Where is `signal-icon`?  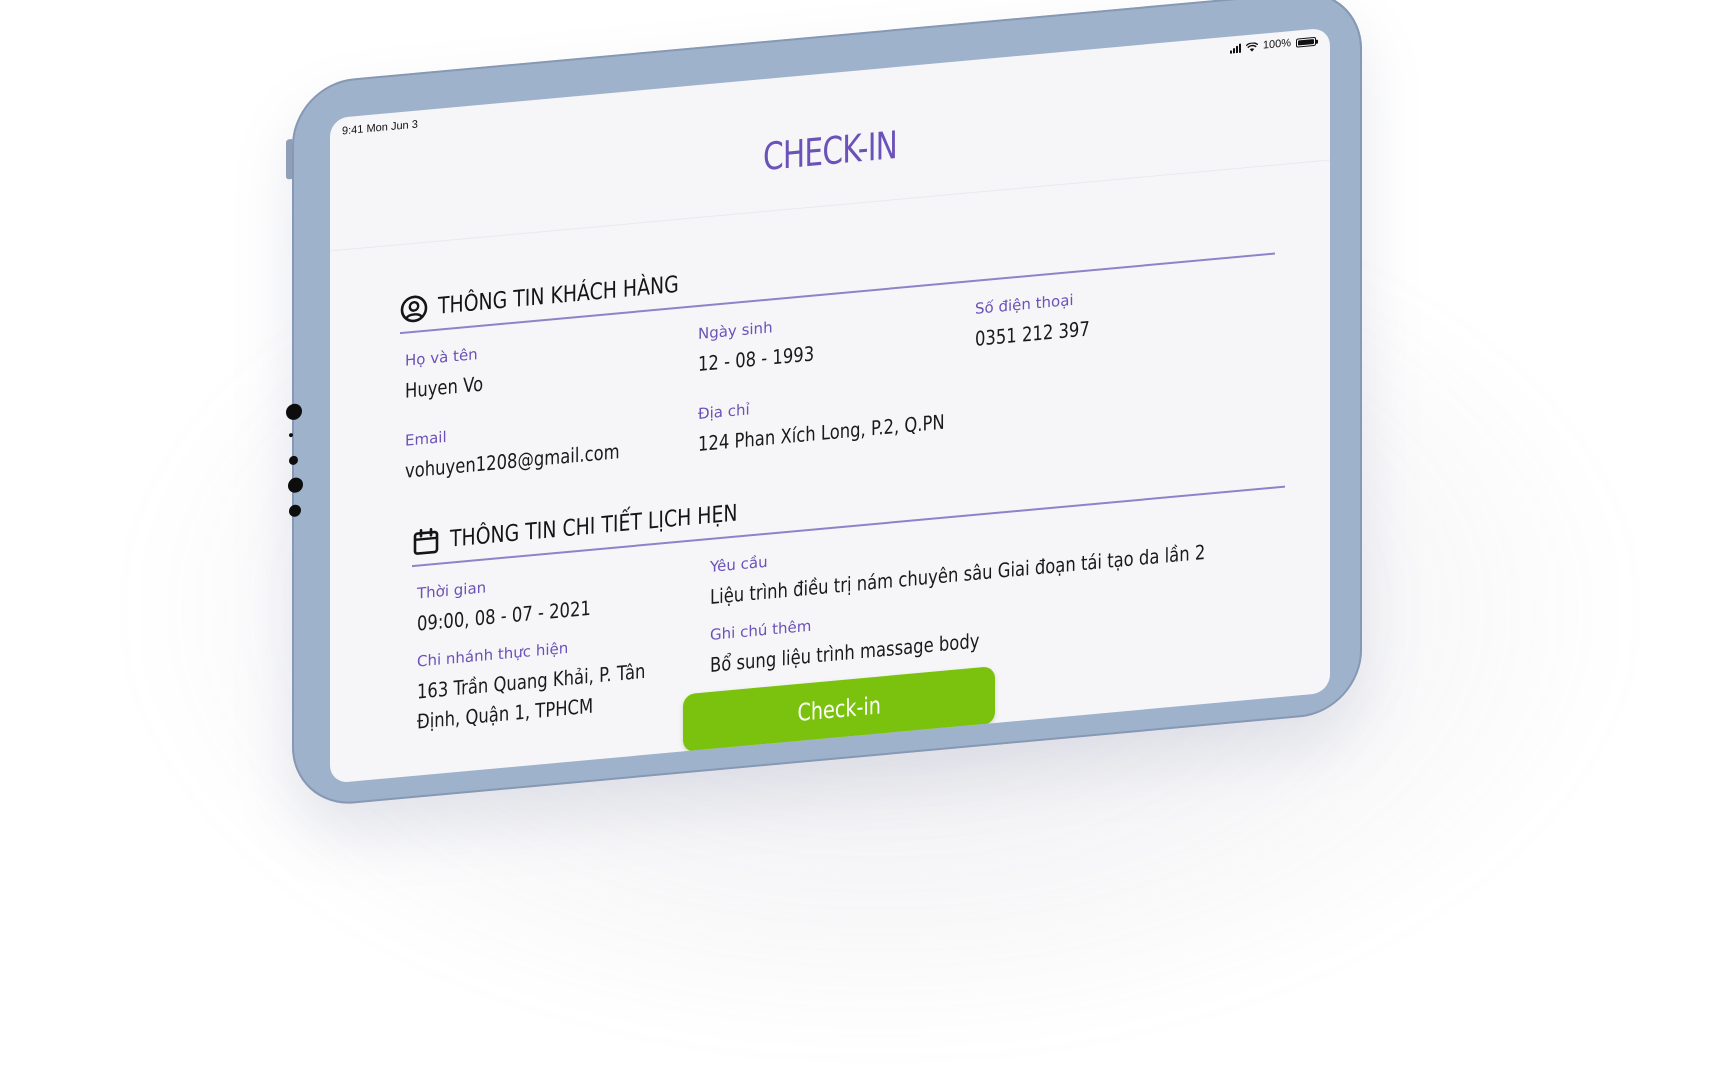 signal-icon is located at coordinates (1235, 48).